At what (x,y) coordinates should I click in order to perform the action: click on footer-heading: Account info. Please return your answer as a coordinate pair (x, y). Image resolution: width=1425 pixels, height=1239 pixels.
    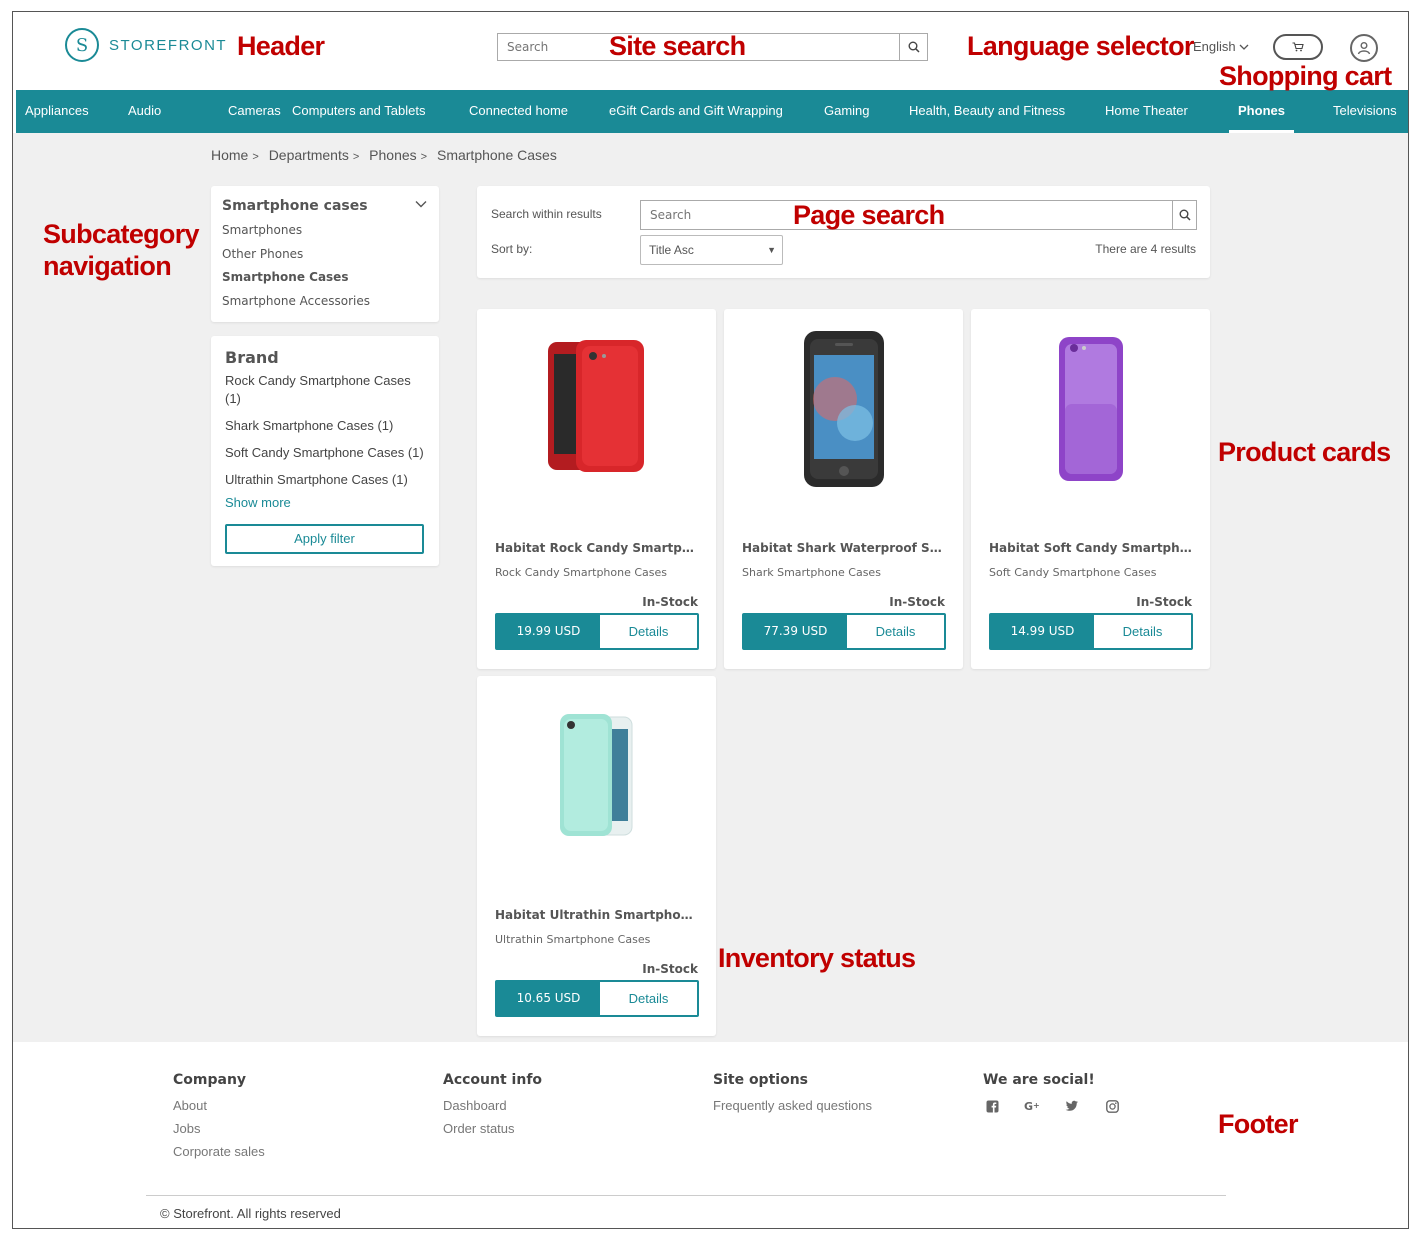
    Looking at the image, I should click on (493, 1080).